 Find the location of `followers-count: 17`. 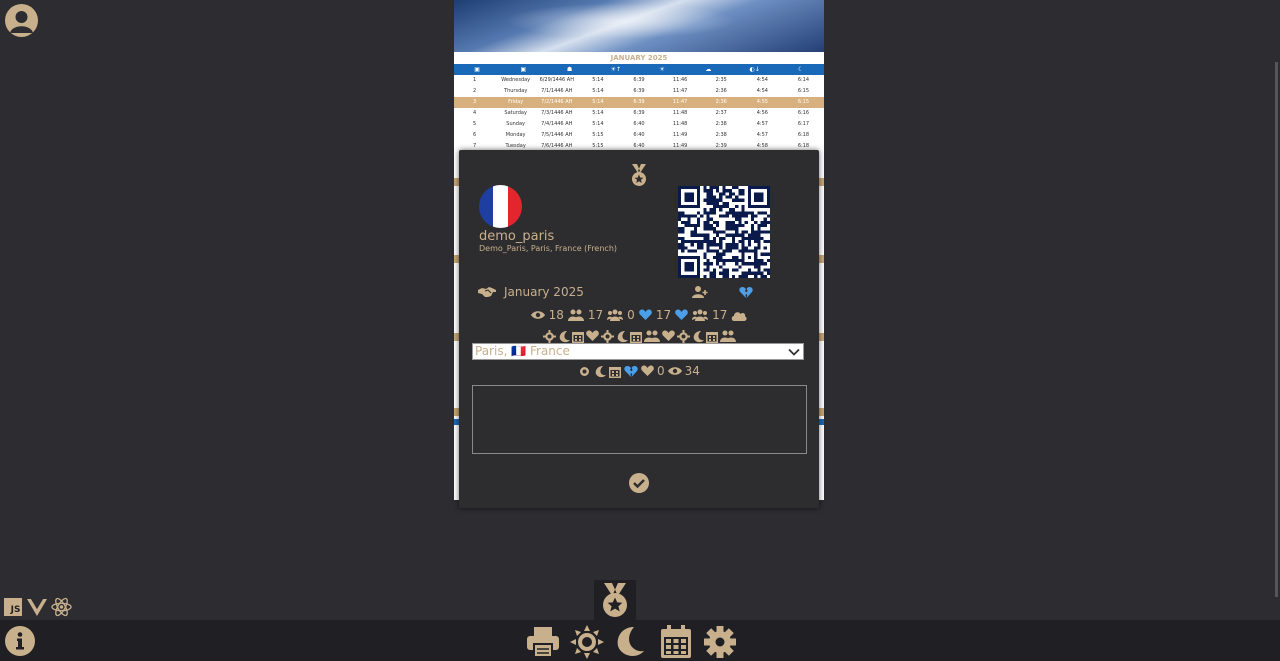

followers-count: 17 is located at coordinates (595, 315).